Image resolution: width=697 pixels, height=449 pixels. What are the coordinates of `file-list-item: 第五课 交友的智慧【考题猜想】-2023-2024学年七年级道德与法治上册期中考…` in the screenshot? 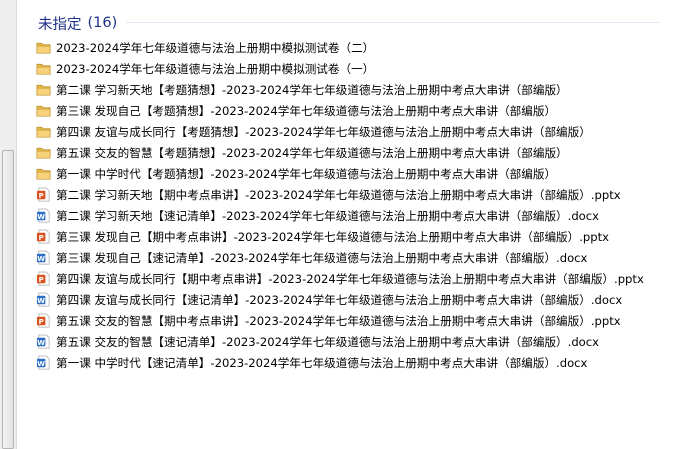 It's located at (356, 152).